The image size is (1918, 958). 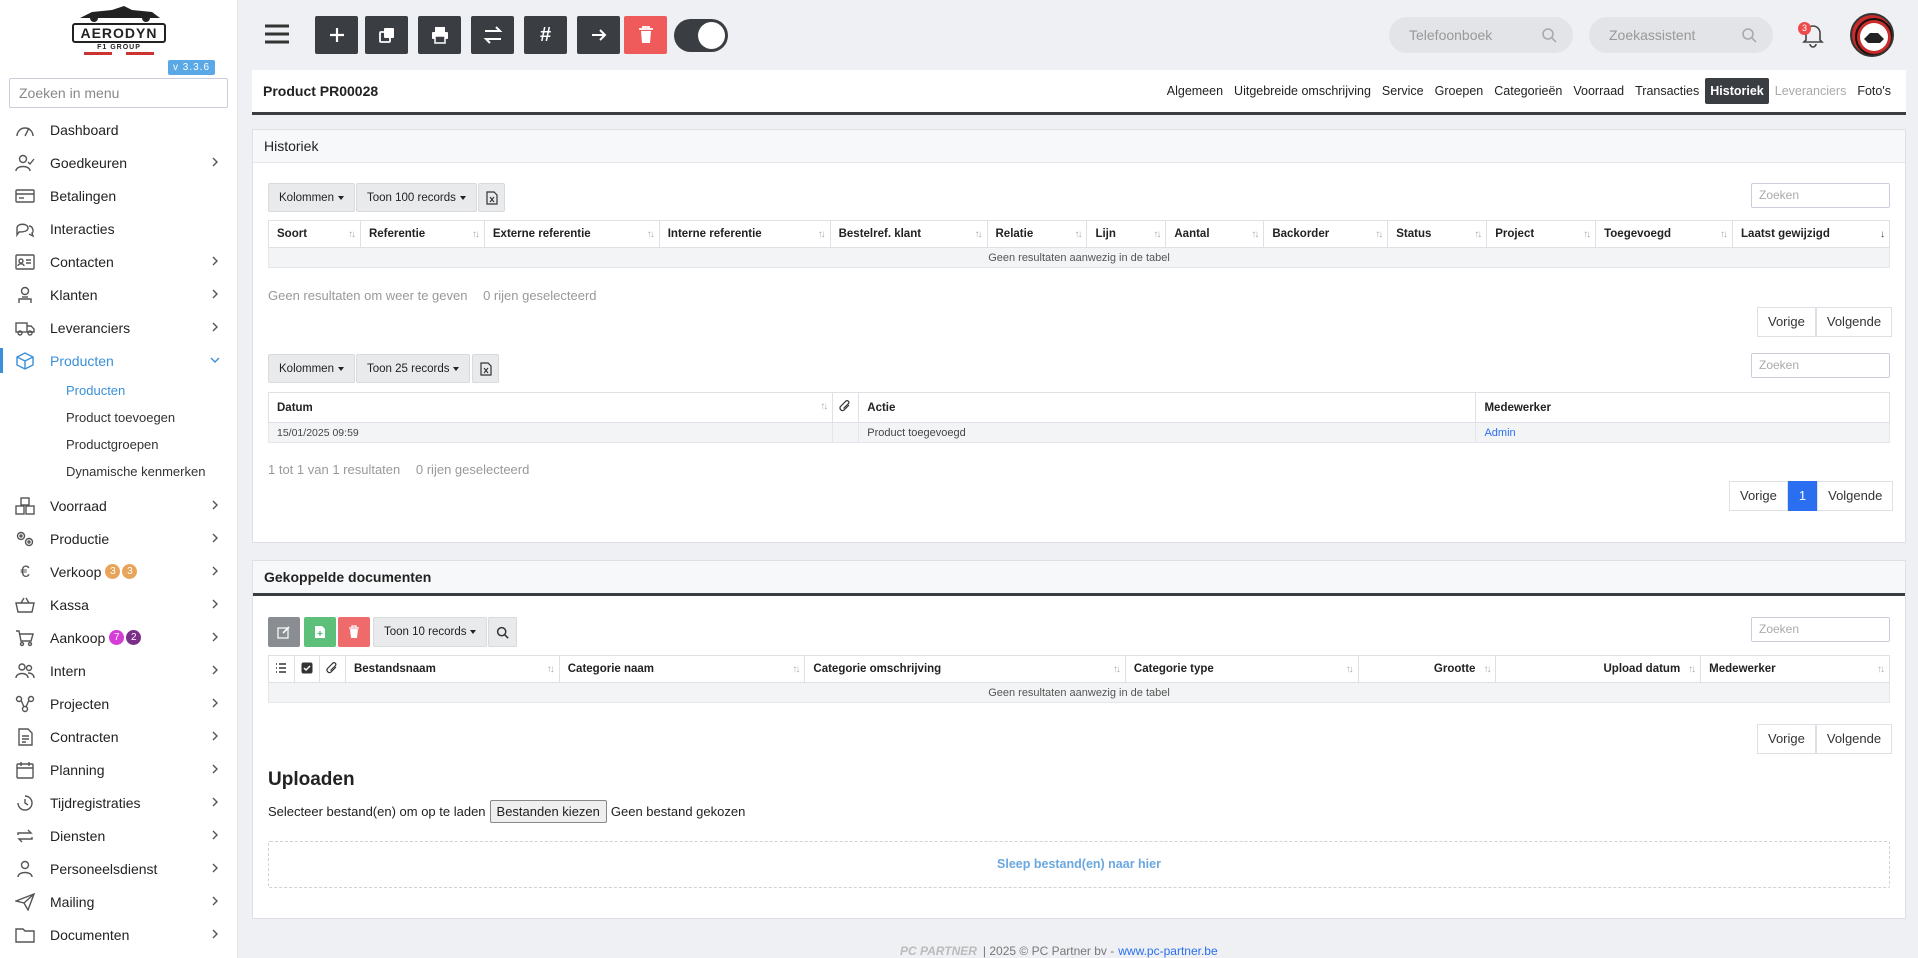 What do you see at coordinates (119, 327) in the screenshot?
I see `sidebar-item-leveranciers: Leveranciers` at bounding box center [119, 327].